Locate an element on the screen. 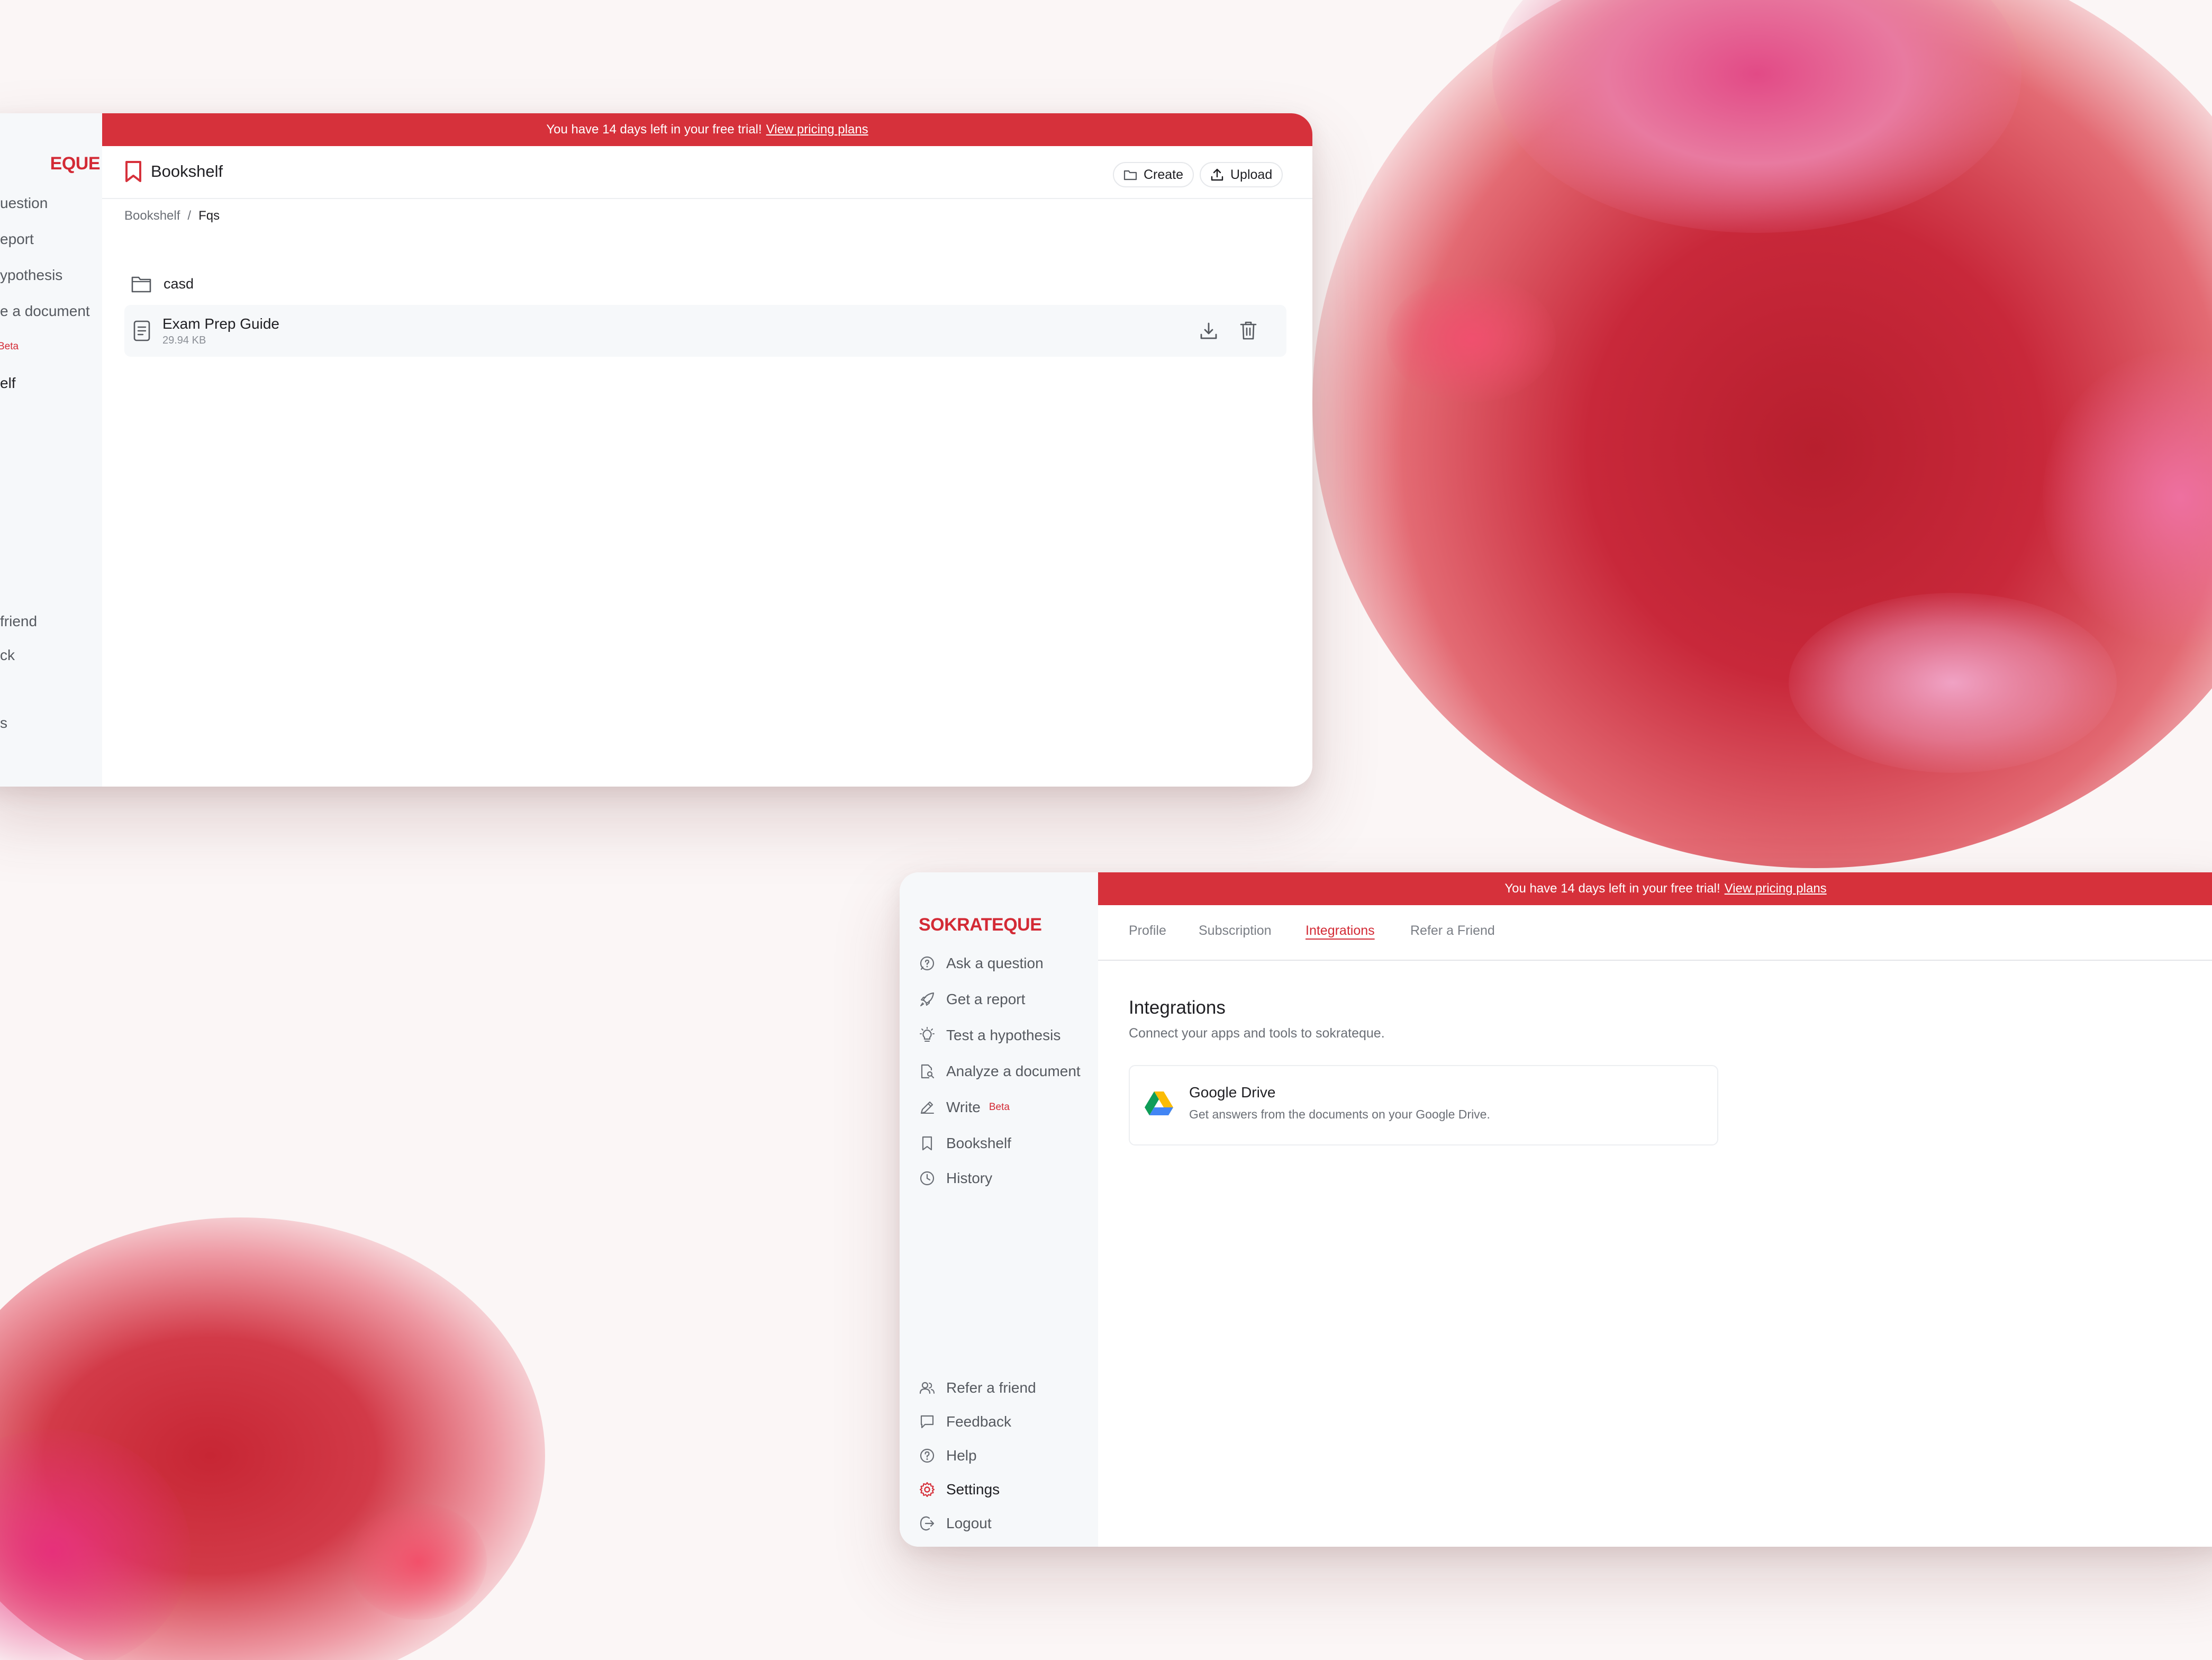  sidebar-item-label: e a document is located at coordinates (45, 311).